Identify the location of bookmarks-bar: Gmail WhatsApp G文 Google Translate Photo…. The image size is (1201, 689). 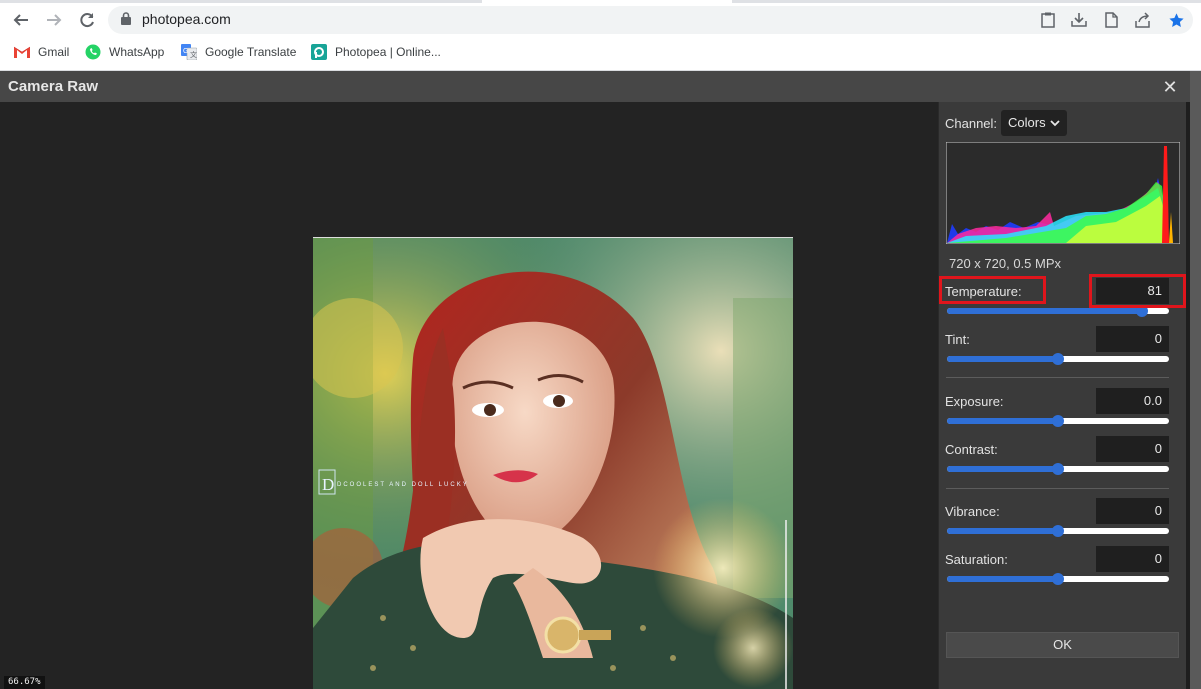
(600, 52).